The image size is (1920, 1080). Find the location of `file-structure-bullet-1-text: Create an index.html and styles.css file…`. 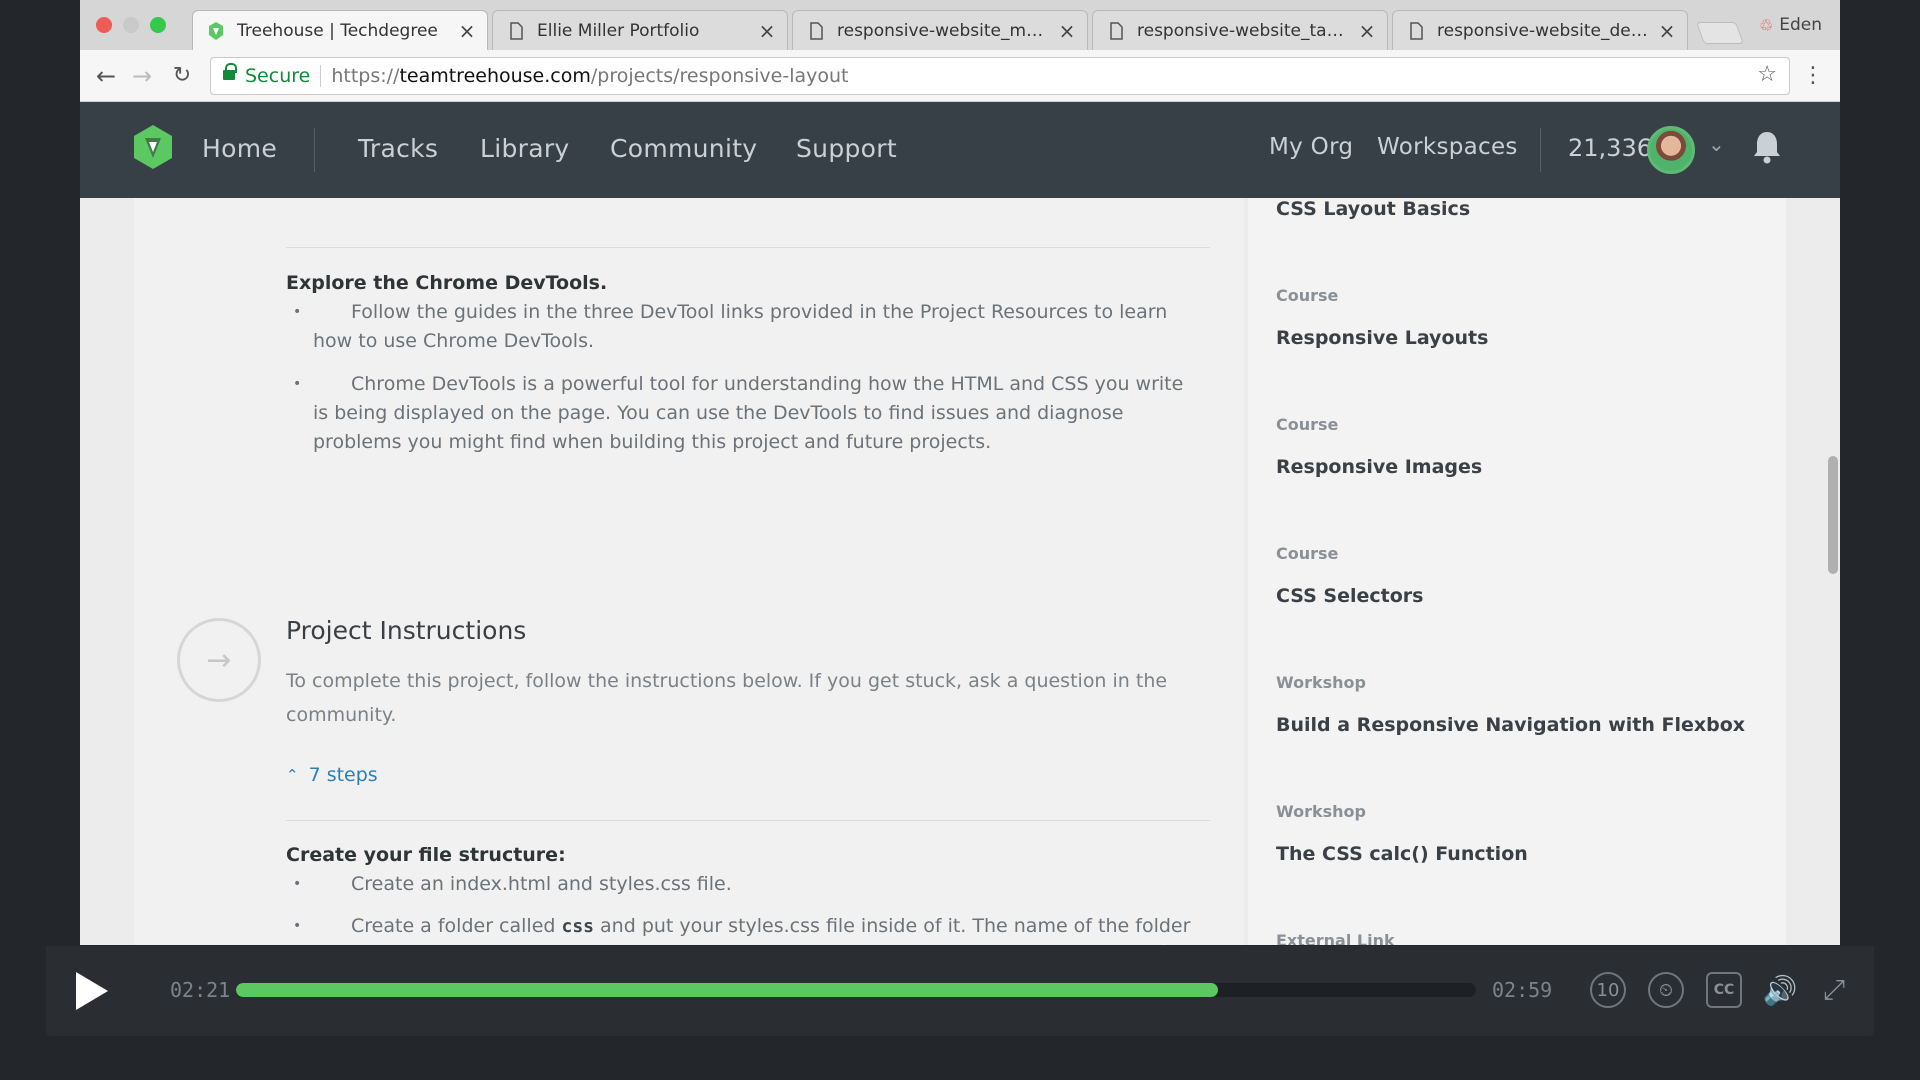

file-structure-bullet-1-text: Create an index.html and styles.css file… is located at coordinates (541, 884).